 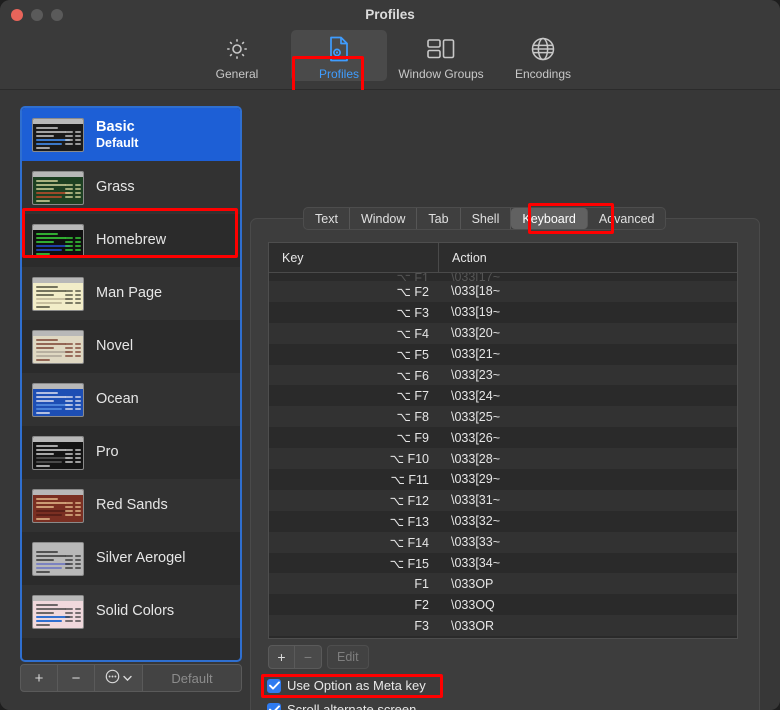 I want to click on table-row: F1 \033OP, so click(x=503, y=584).